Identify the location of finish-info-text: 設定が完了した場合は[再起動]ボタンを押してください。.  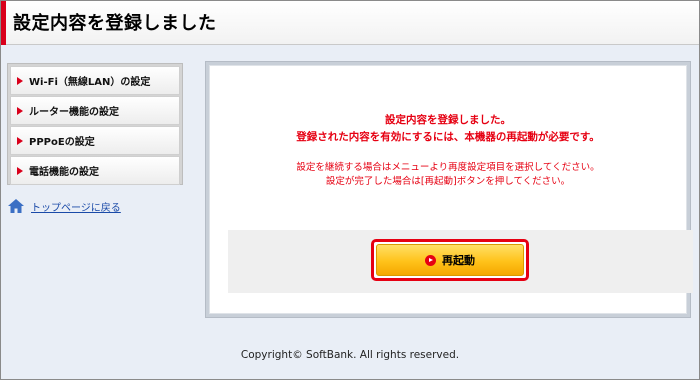
(448, 181).